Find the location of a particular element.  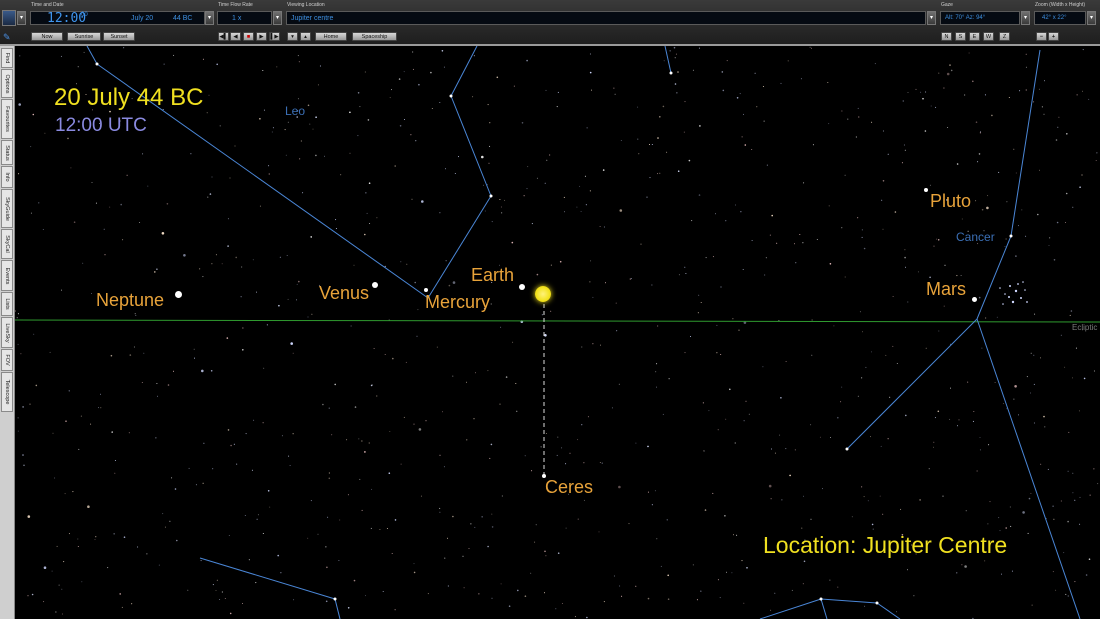

gaze-south-button: S is located at coordinates (960, 36).